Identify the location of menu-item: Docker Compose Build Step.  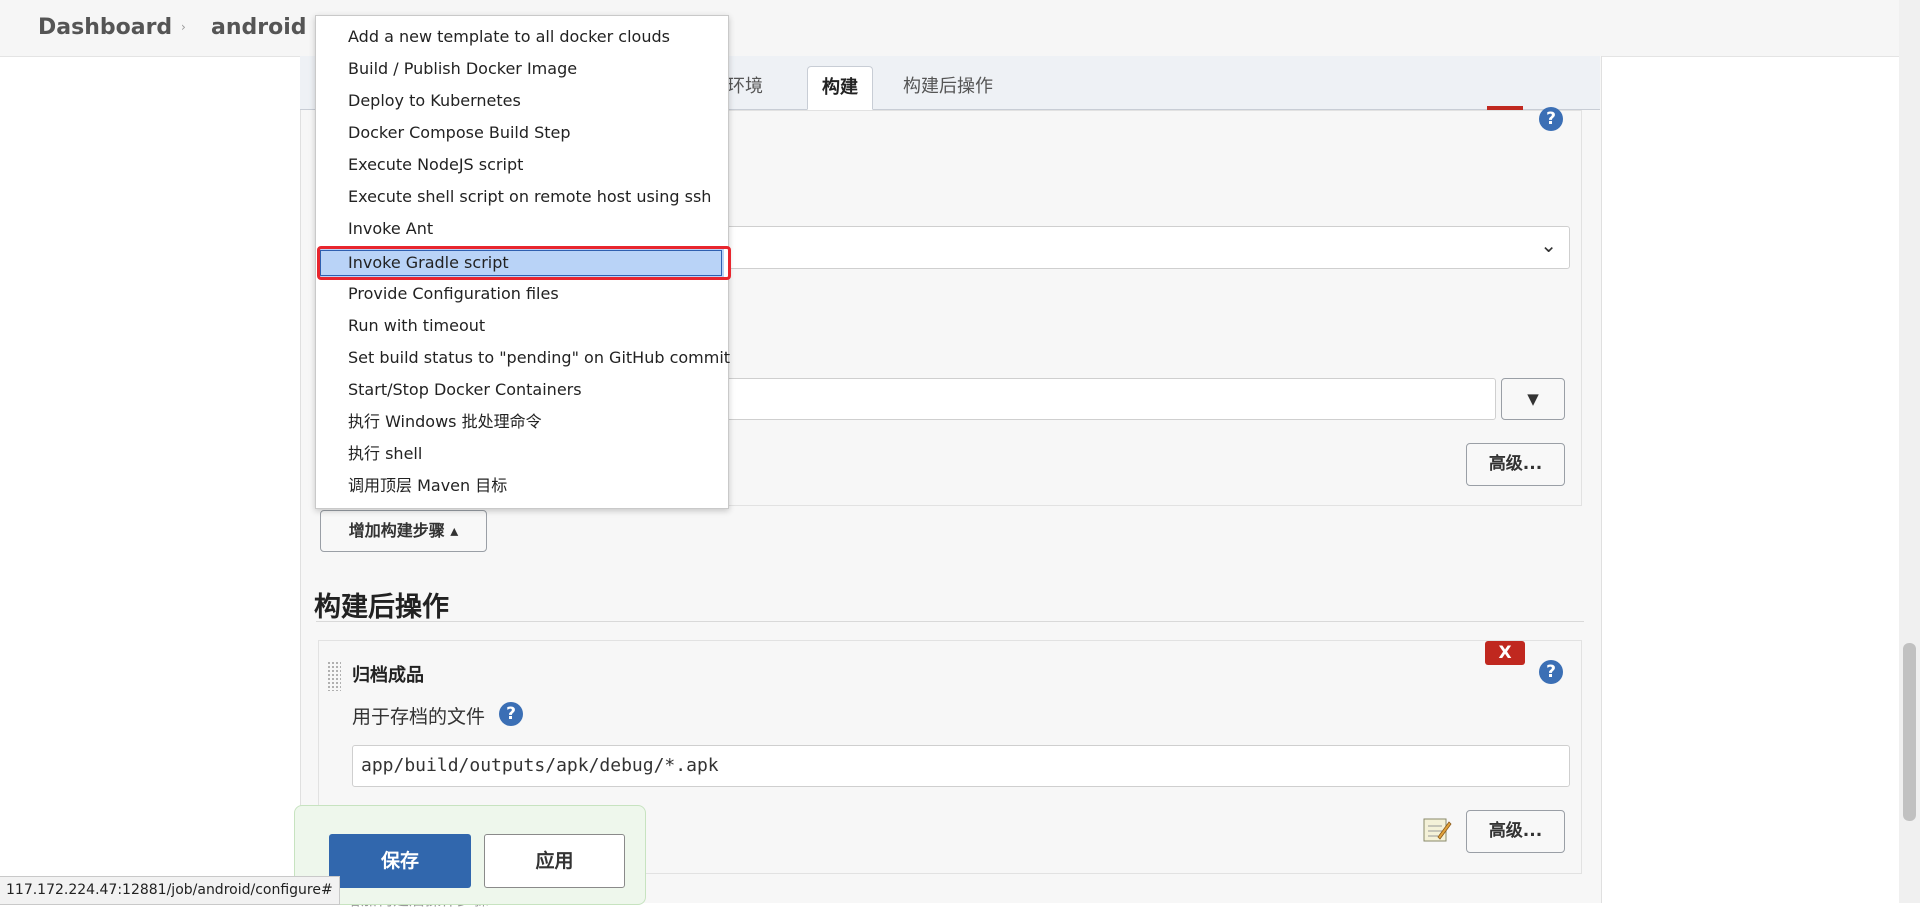
(521, 133).